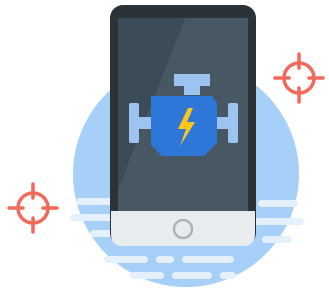 This screenshot has width=329, height=295. I want to click on engine-cap, so click(192, 80).